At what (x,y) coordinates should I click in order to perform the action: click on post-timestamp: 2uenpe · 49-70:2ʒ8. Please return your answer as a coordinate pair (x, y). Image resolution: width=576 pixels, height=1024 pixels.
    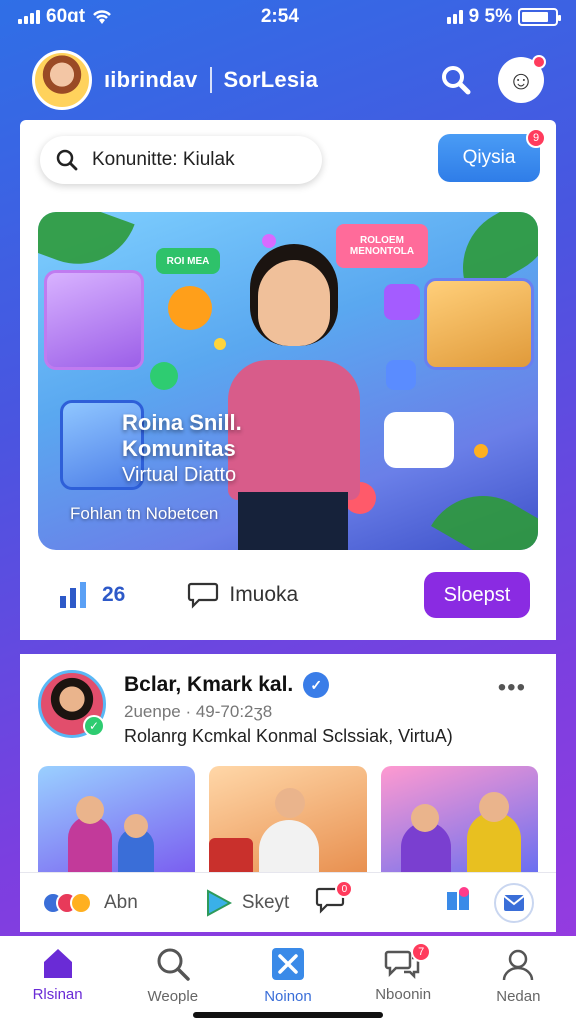
    Looking at the image, I should click on (198, 711).